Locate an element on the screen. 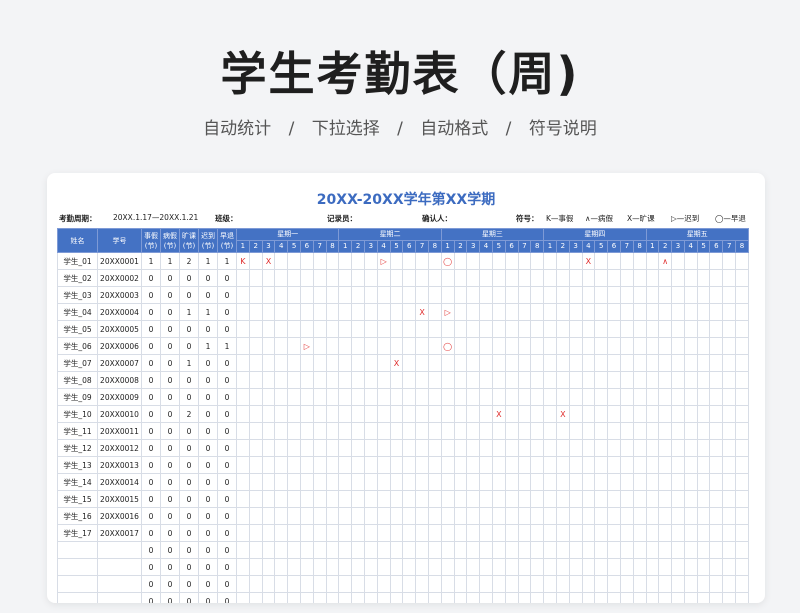 The image size is (800, 613). student-id-cell: 20XX0016 is located at coordinates (119, 516).